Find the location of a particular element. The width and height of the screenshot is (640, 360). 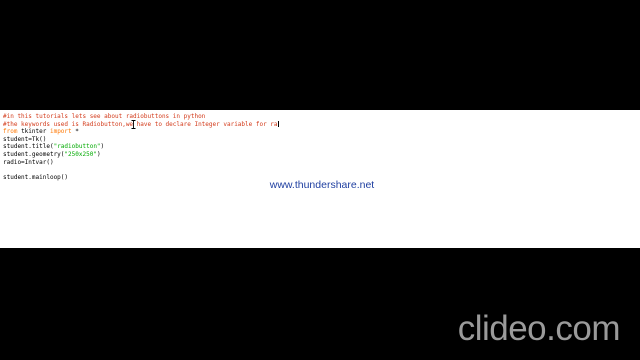

website-url: www.thundershare.net is located at coordinates (322, 185).